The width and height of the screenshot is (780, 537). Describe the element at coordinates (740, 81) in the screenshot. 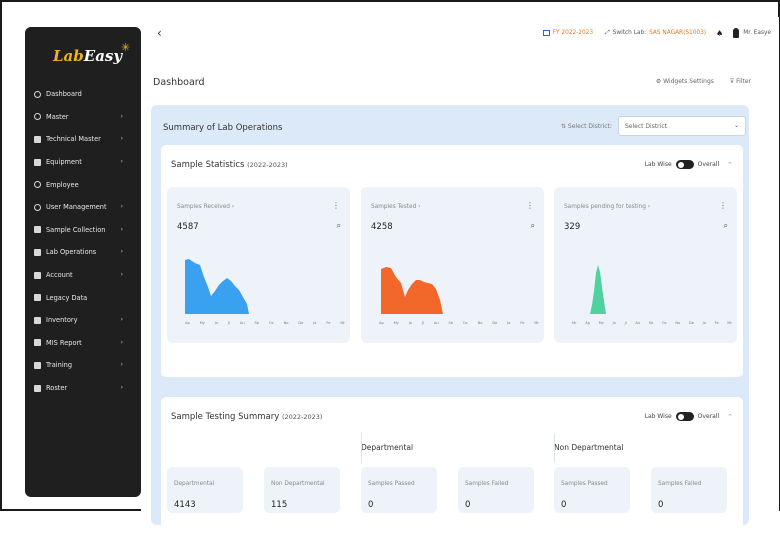

I see `filter-button: ⊽ Filter` at that location.